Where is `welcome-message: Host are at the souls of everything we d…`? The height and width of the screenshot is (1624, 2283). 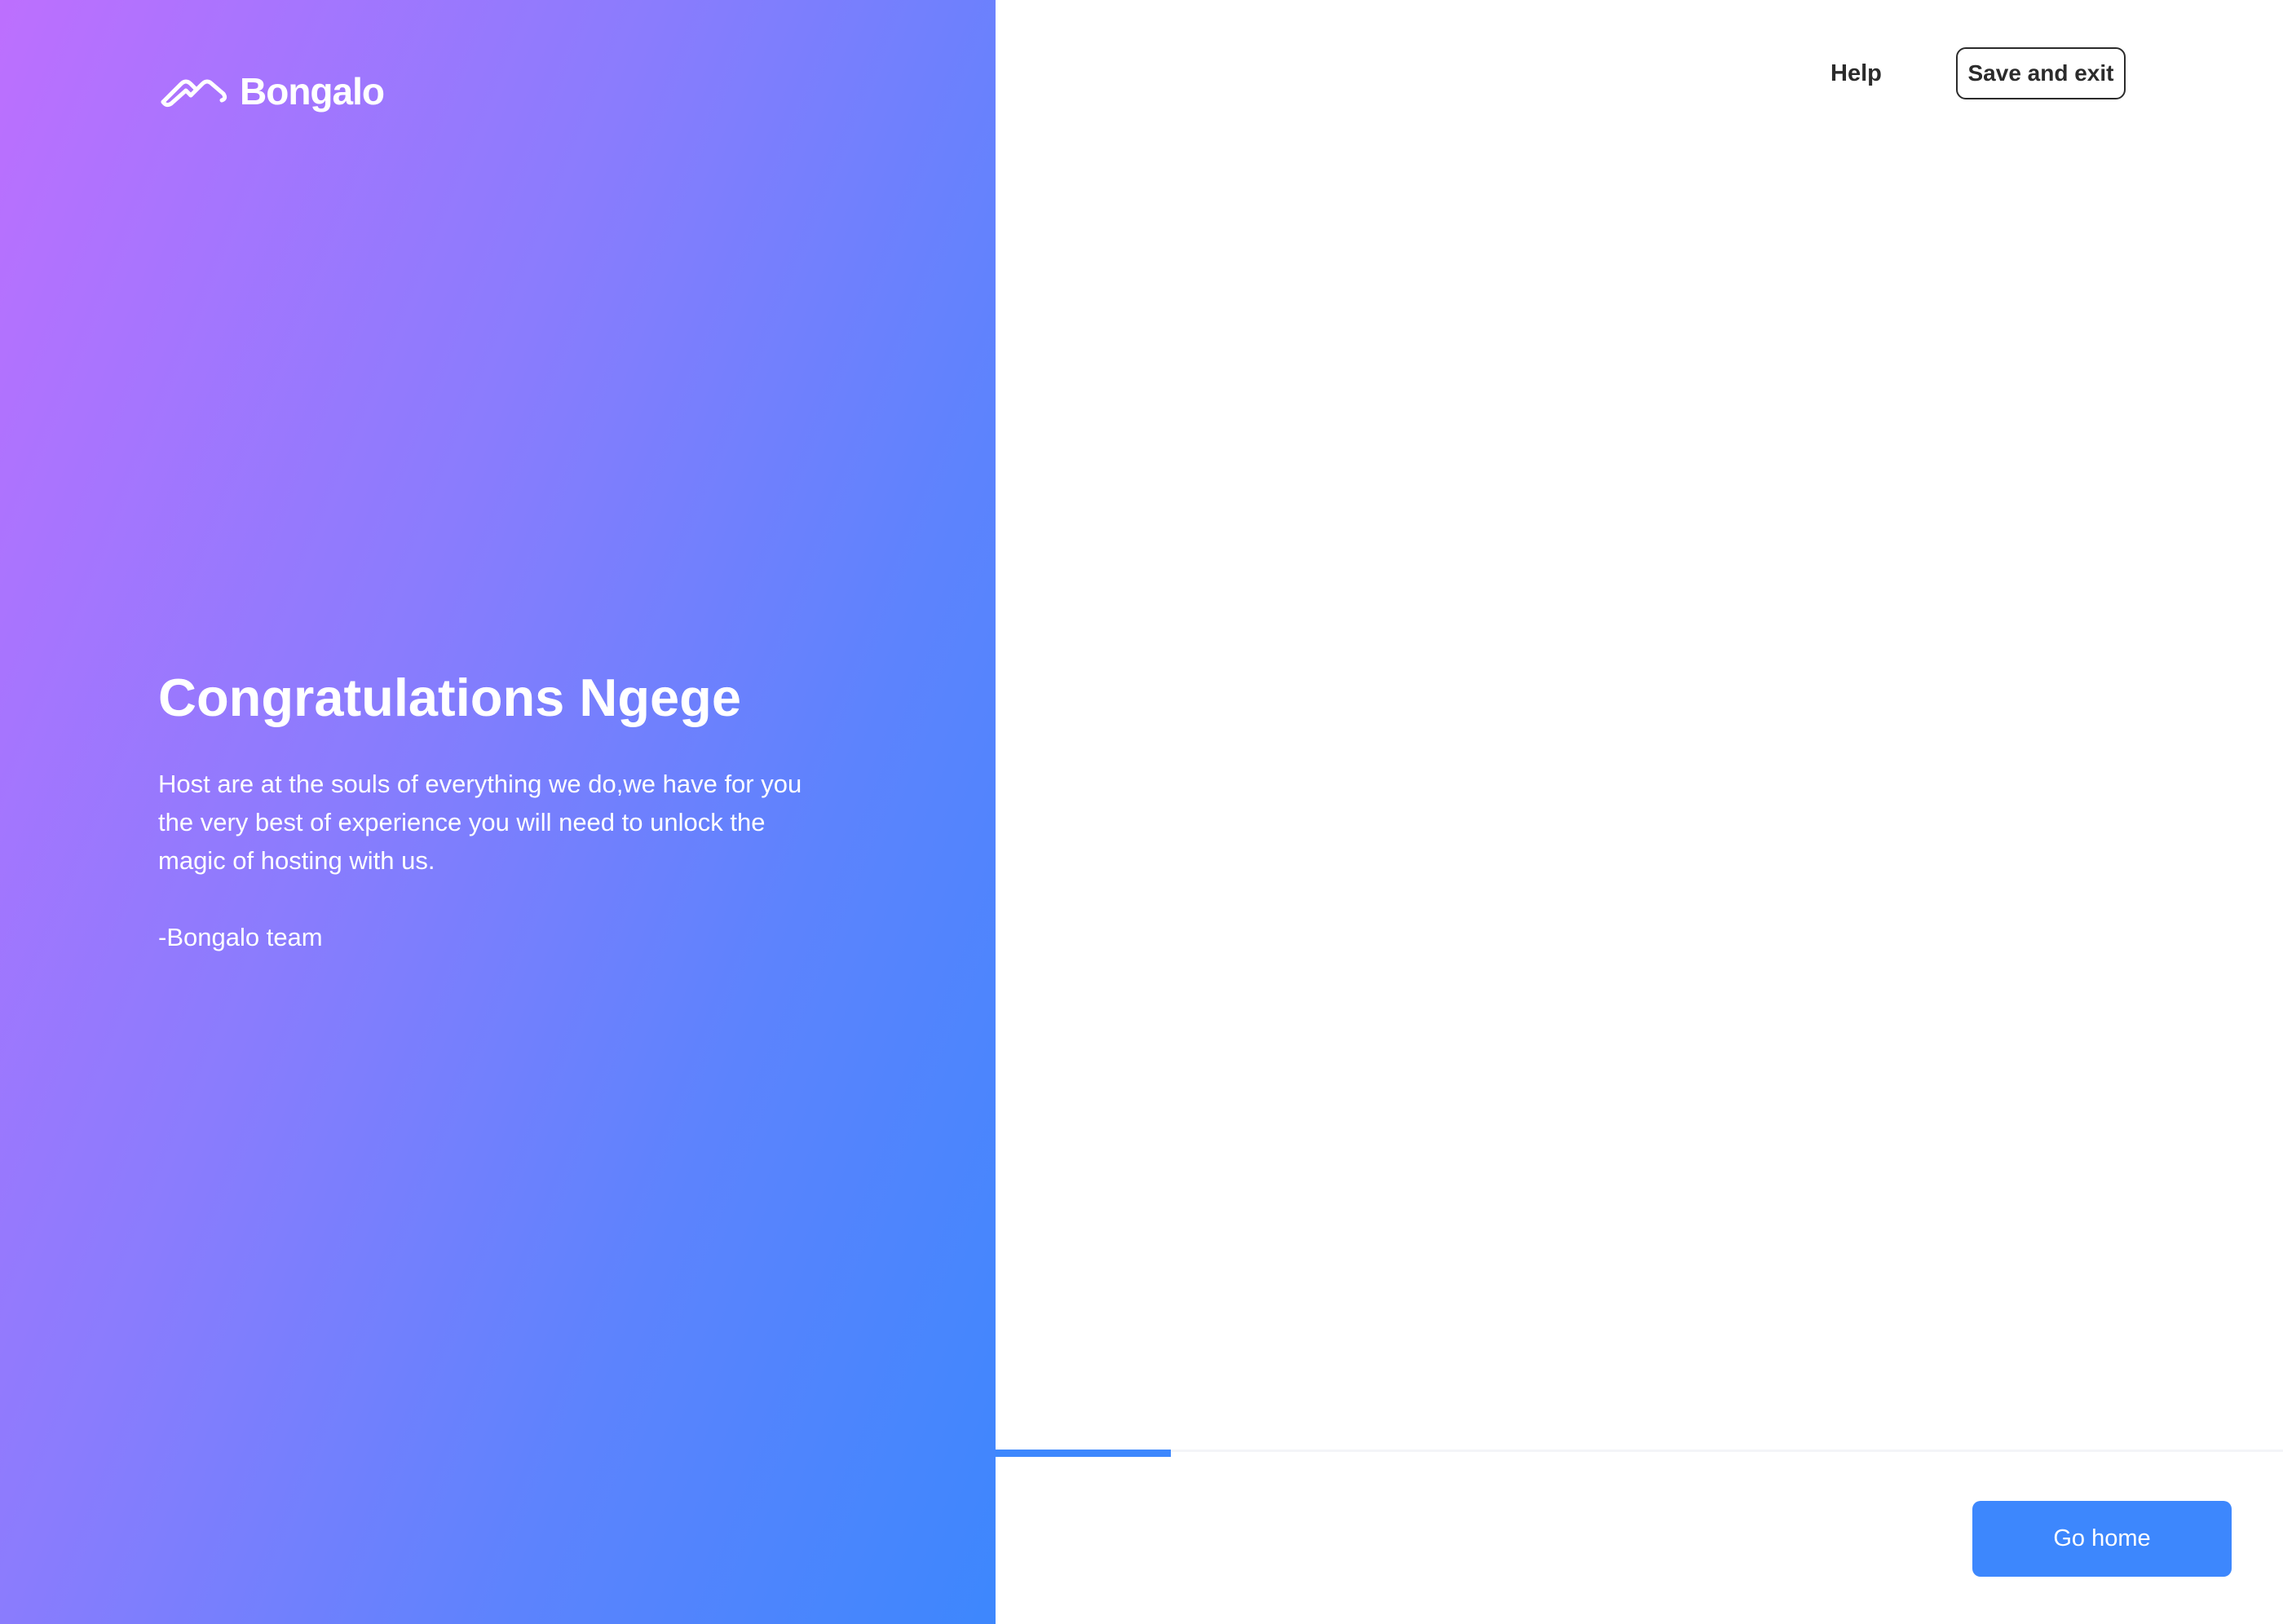 welcome-message: Host are at the souls of everything we d… is located at coordinates (480, 822).